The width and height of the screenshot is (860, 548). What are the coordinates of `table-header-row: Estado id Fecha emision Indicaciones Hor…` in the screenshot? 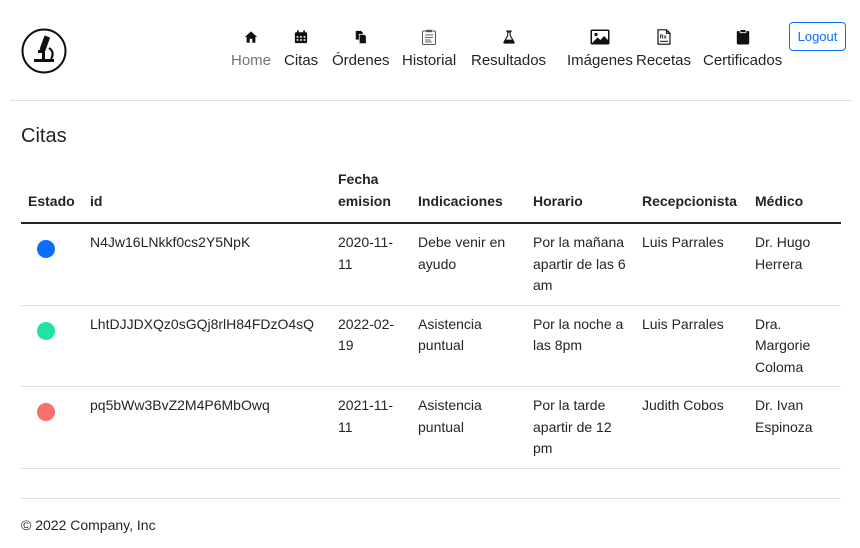 It's located at (431, 194).